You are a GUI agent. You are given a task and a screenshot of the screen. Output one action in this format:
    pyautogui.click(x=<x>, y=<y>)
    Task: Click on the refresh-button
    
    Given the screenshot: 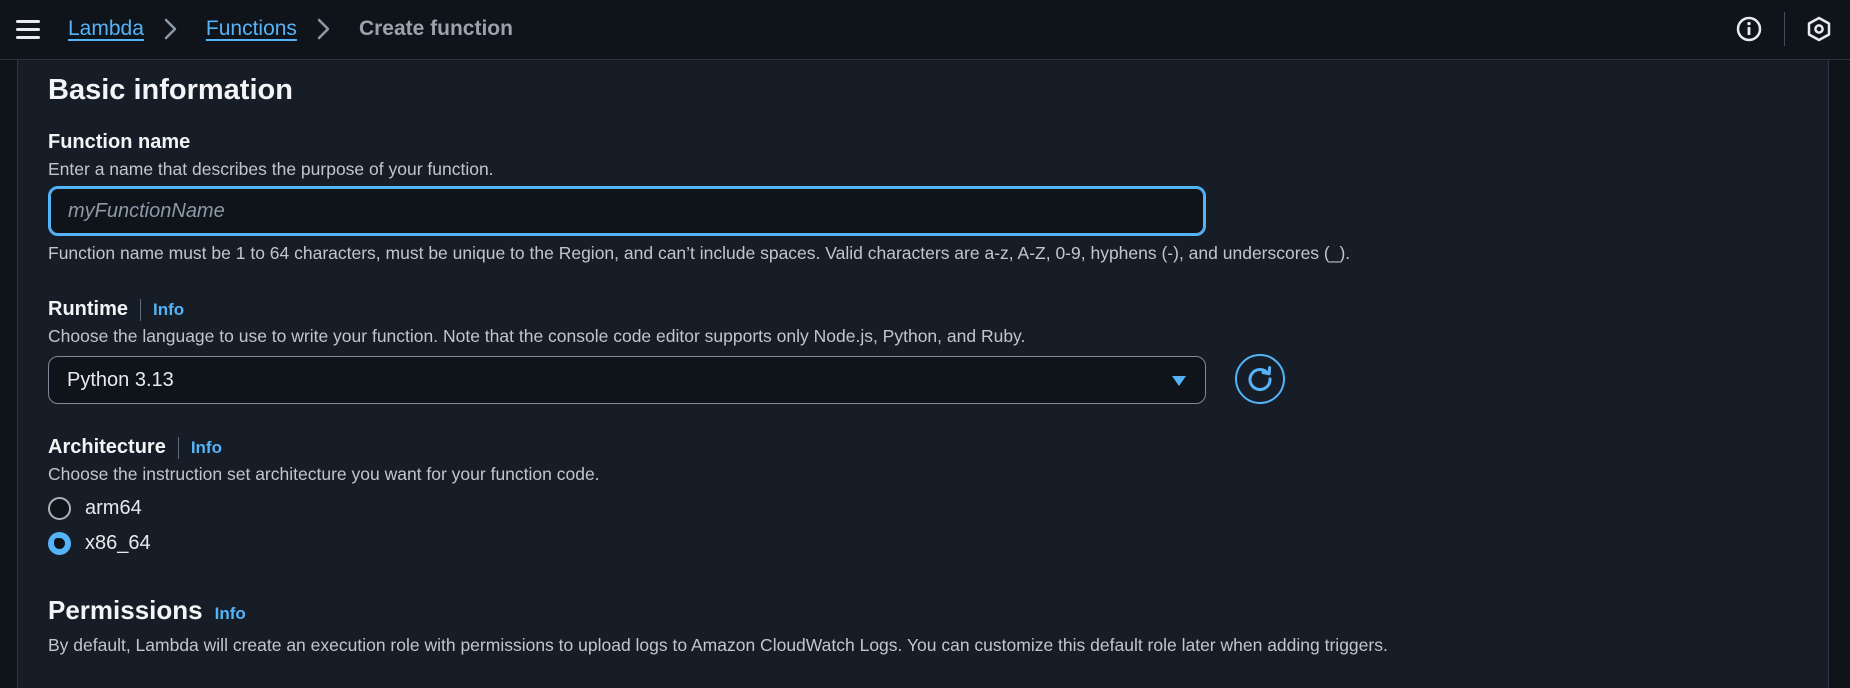 What is the action you would take?
    pyautogui.click(x=1260, y=379)
    